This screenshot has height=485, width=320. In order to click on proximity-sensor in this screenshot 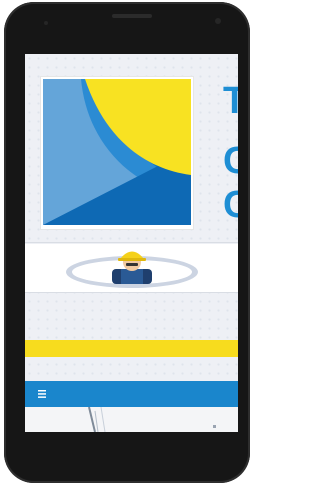, I will do `click(46, 23)`.